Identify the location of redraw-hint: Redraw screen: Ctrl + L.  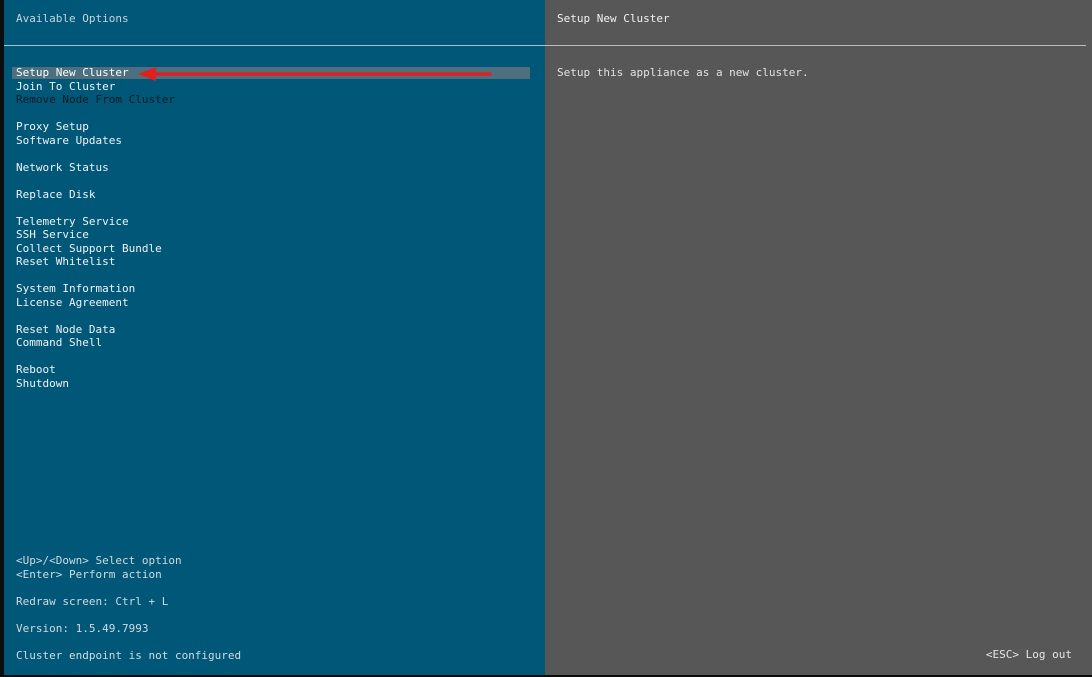
(92, 601).